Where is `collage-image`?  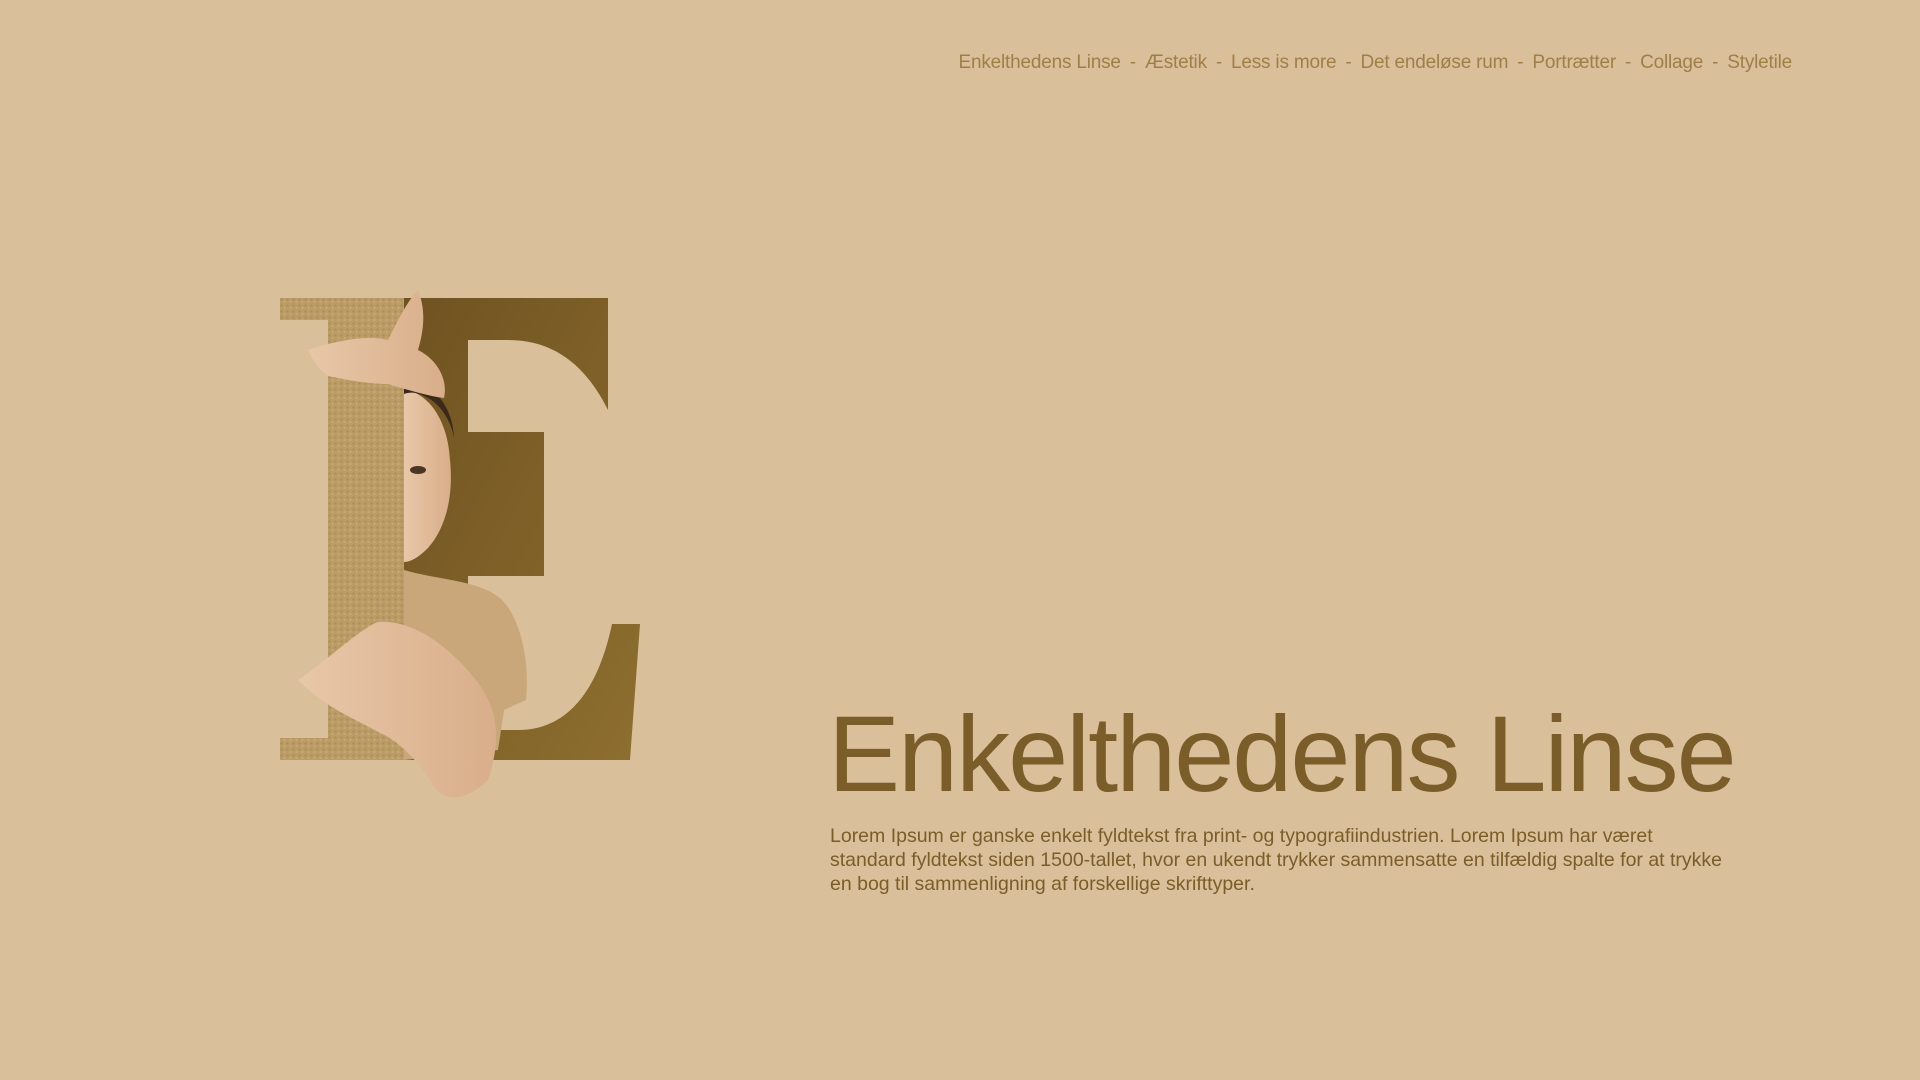
collage-image is located at coordinates (460, 544).